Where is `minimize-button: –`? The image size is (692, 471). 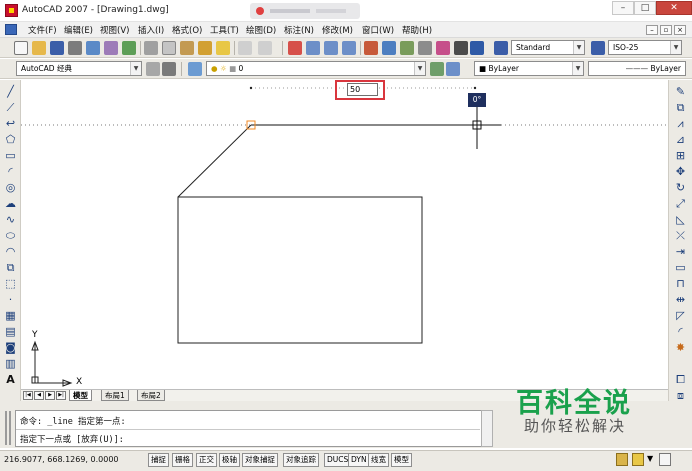 minimize-button: – is located at coordinates (623, 8).